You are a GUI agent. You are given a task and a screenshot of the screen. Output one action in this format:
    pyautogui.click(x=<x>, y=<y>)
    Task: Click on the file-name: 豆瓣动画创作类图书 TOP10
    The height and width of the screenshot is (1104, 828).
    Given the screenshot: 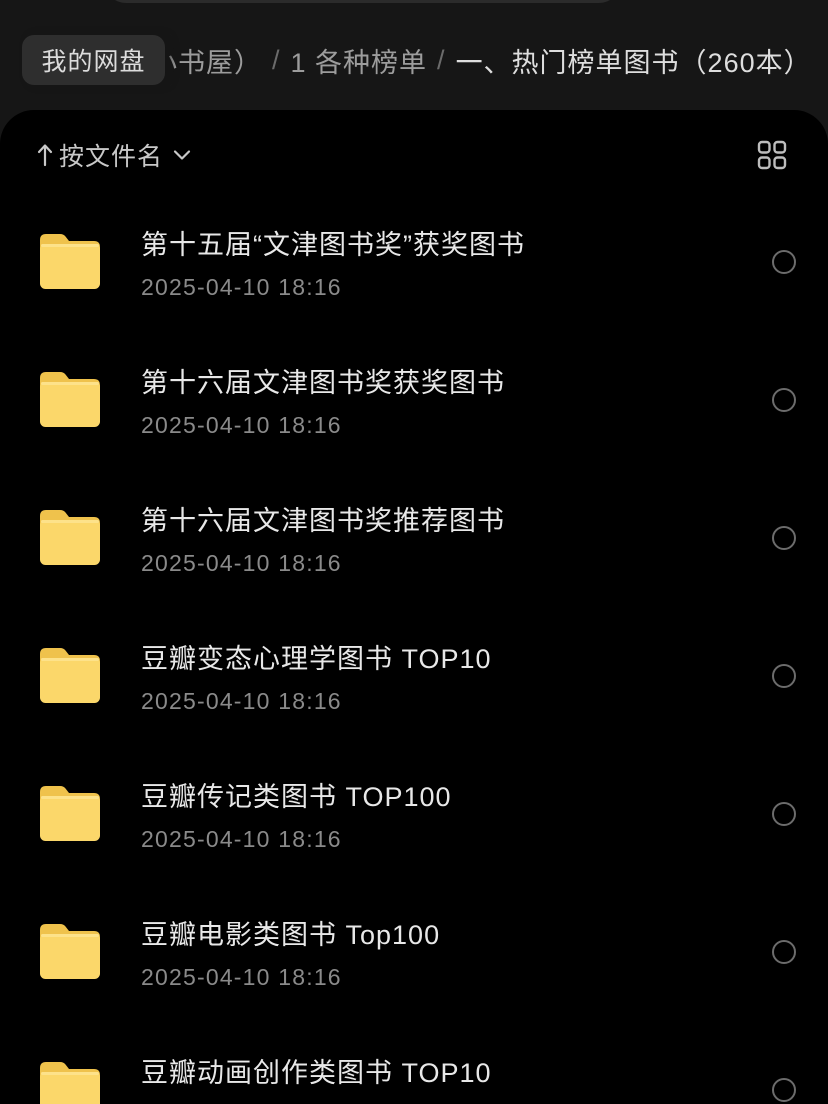 What is the action you would take?
    pyautogui.click(x=316, y=1073)
    